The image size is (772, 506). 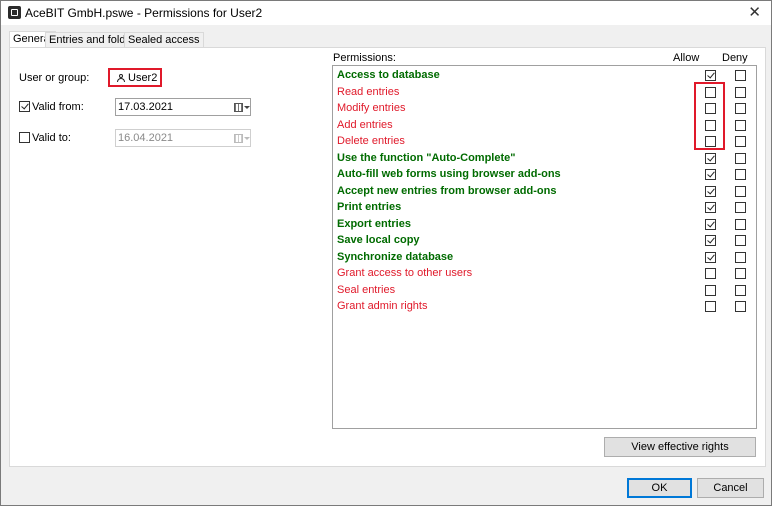 What do you see at coordinates (369, 207) in the screenshot?
I see `permission-label: Print entries` at bounding box center [369, 207].